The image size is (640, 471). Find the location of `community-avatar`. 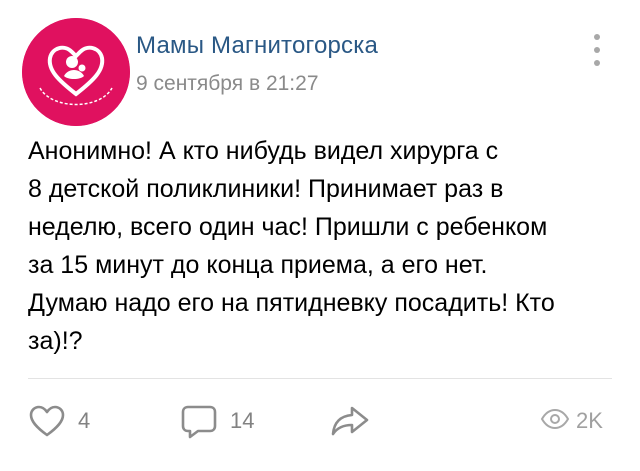

community-avatar is located at coordinates (76, 72).